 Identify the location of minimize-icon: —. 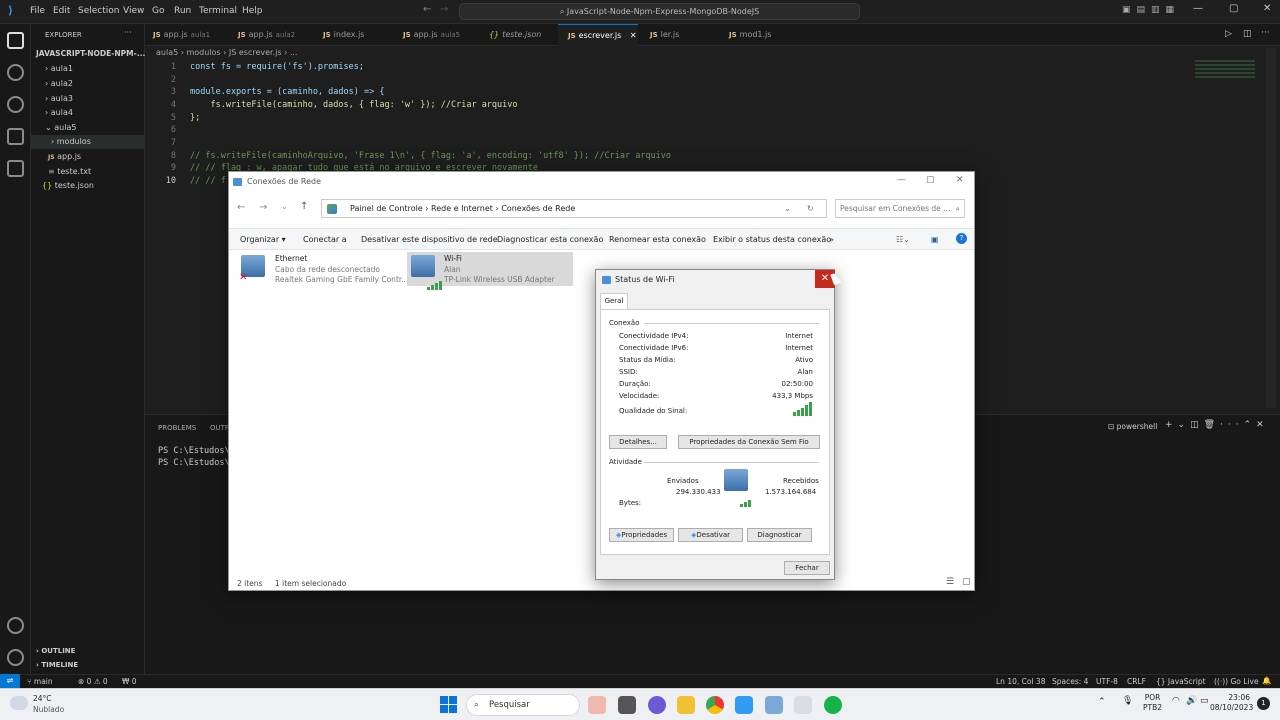
(901, 180).